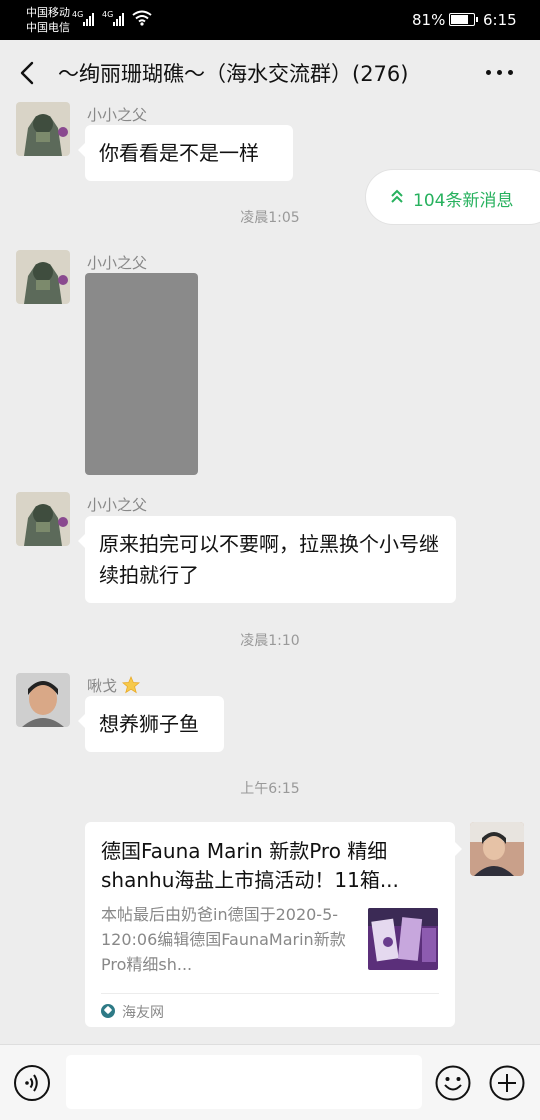 This screenshot has width=540, height=1120. I want to click on battery-icon, so click(463, 19).